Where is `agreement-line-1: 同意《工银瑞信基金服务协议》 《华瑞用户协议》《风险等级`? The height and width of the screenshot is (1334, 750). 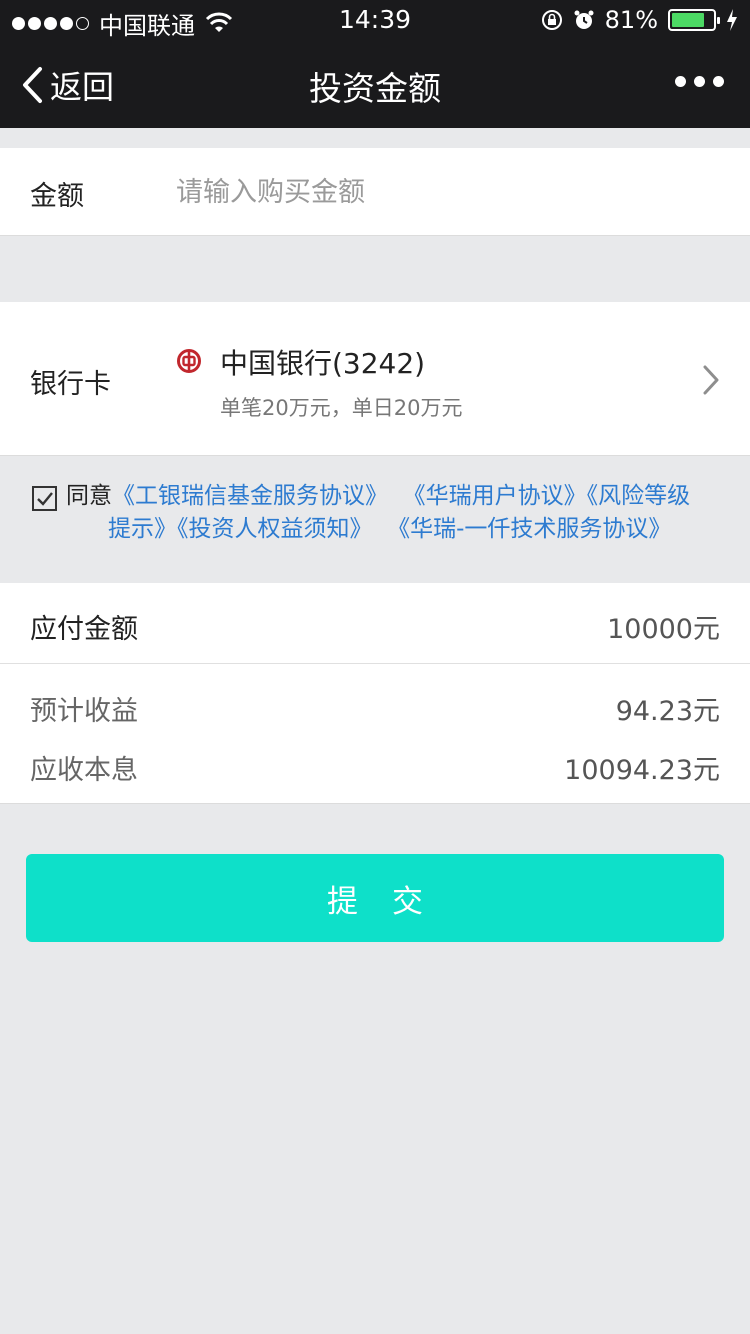 agreement-line-1: 同意《工银瑞信基金服务协议》 《华瑞用户协议》《风险等级 is located at coordinates (401, 496).